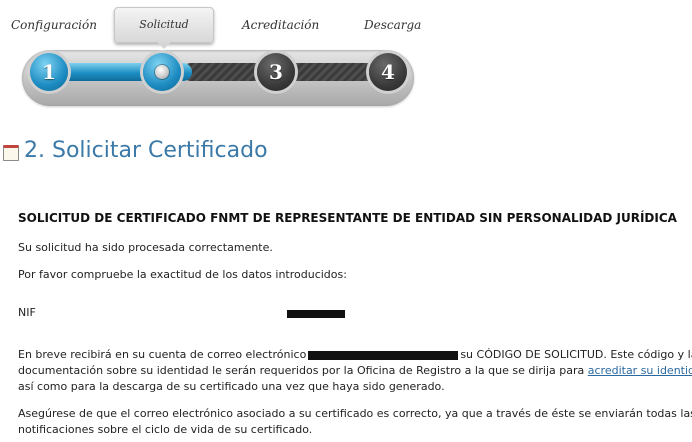  I want to click on step-number-3: 3, so click(276, 72).